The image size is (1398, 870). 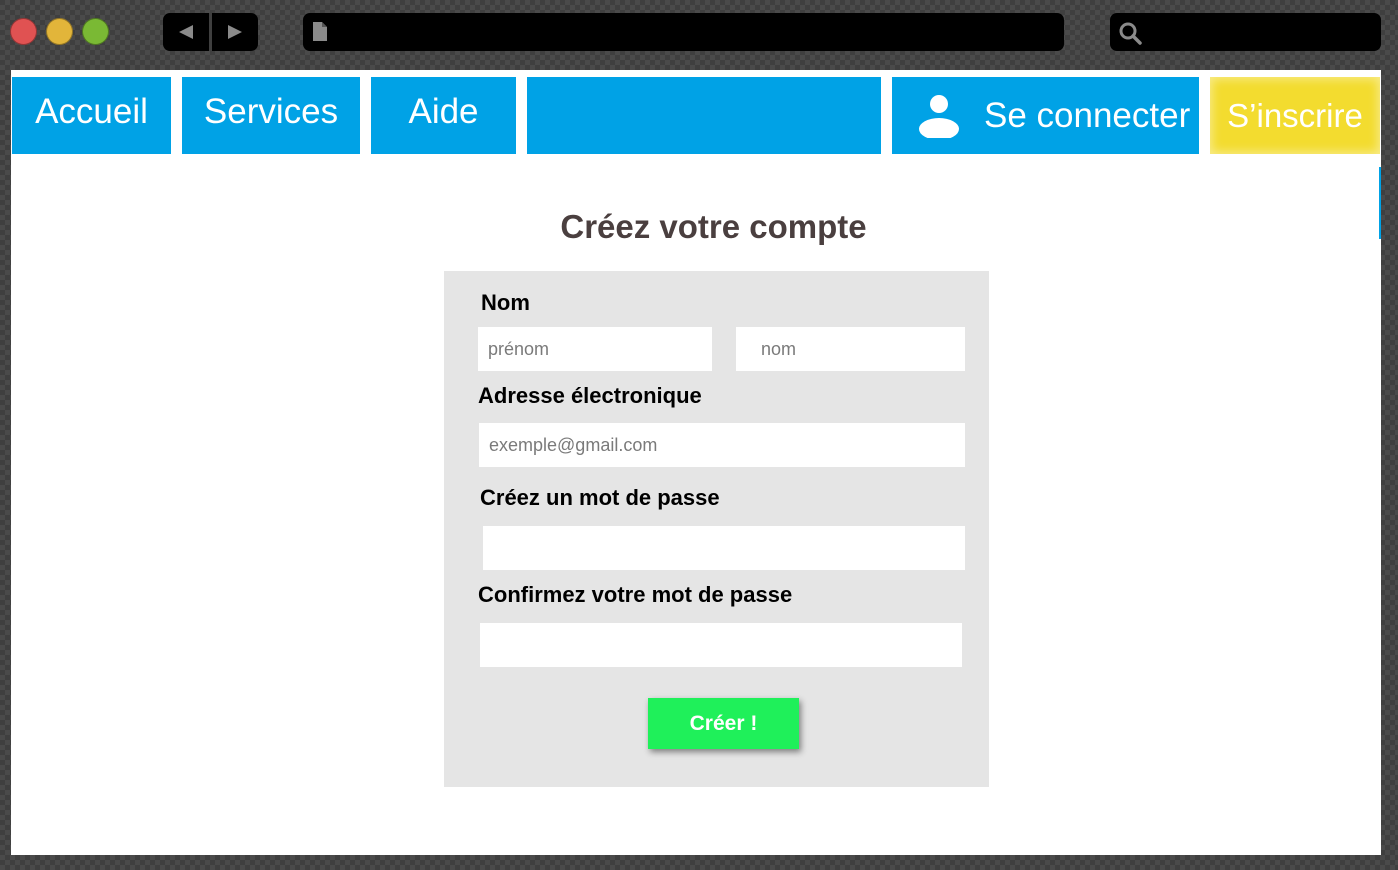 I want to click on browser-chrome, so click(x=699, y=35).